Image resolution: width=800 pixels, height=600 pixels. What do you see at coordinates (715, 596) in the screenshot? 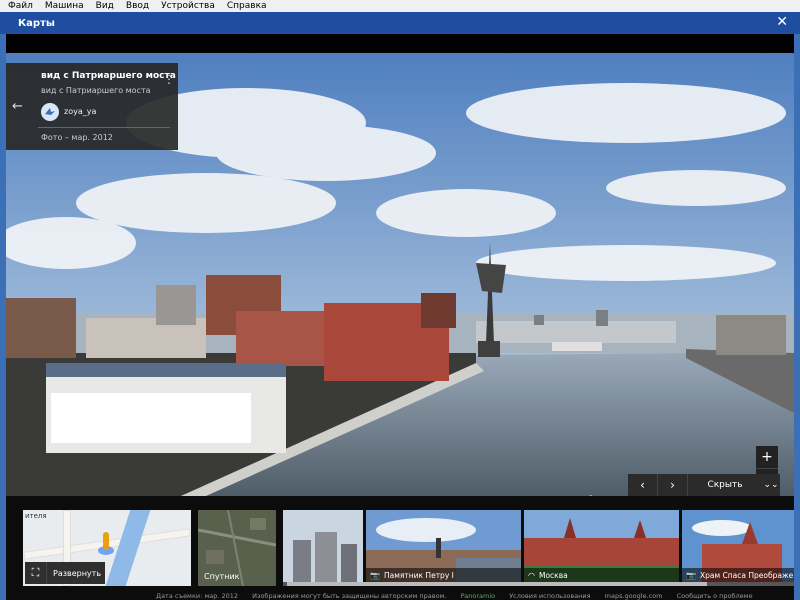
I see `report-problem-link: Сообщить о проблеме` at bounding box center [715, 596].